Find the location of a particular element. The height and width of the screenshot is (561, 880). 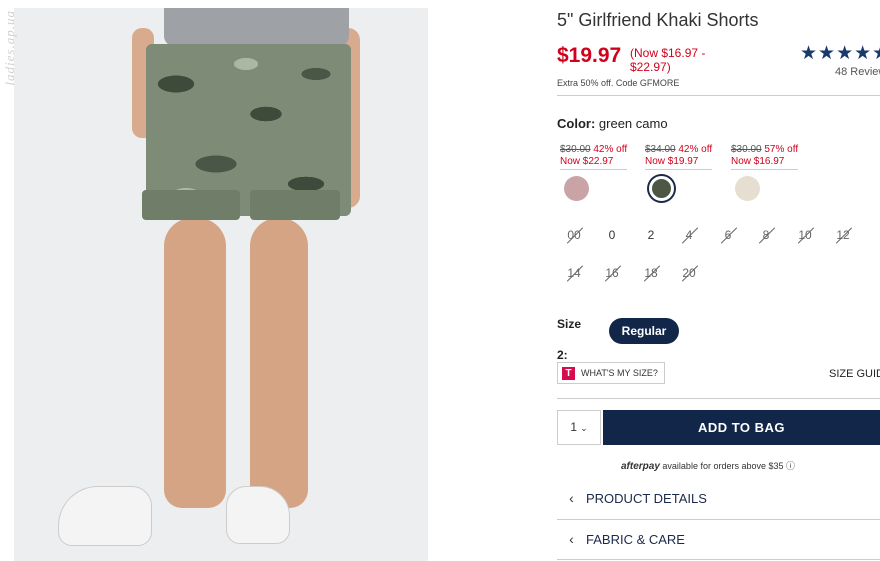

was-price: $34.00 is located at coordinates (660, 149).